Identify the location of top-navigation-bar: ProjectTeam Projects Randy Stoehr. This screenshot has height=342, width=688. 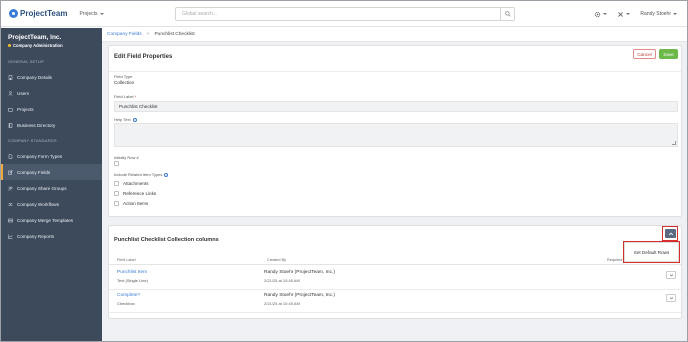
(344, 14).